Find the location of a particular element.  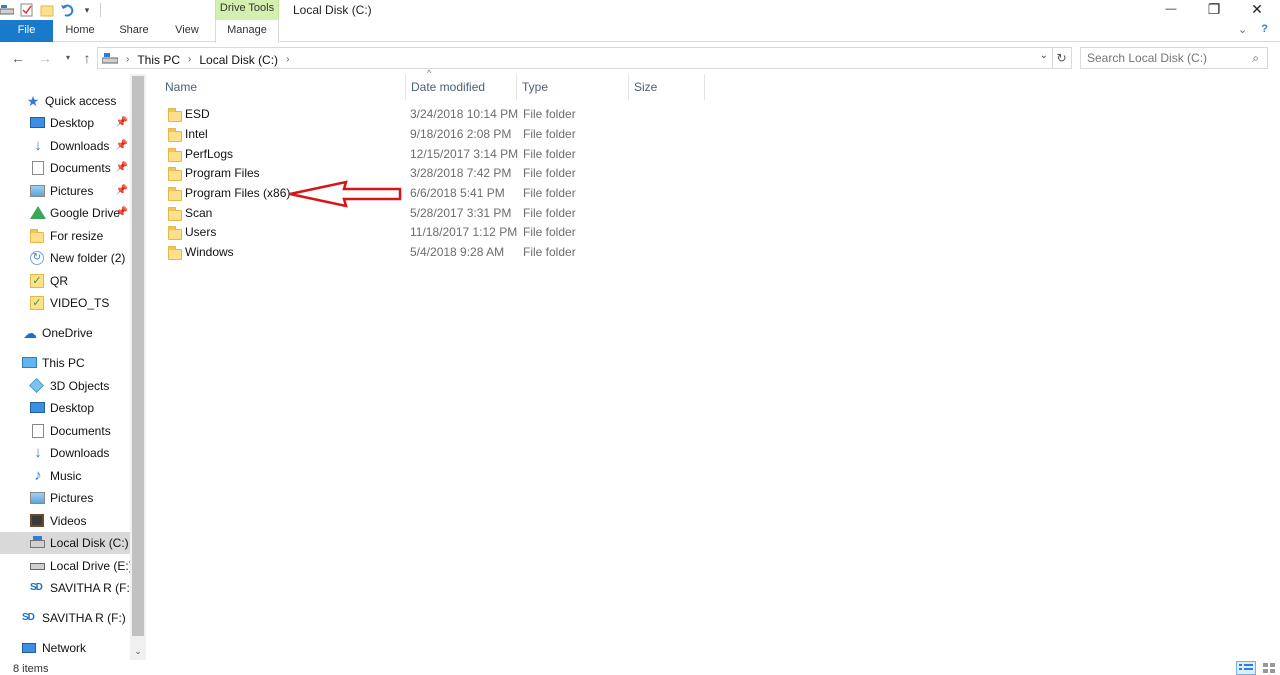

address-dropdown-icon: ⌄ is located at coordinates (1044, 55).